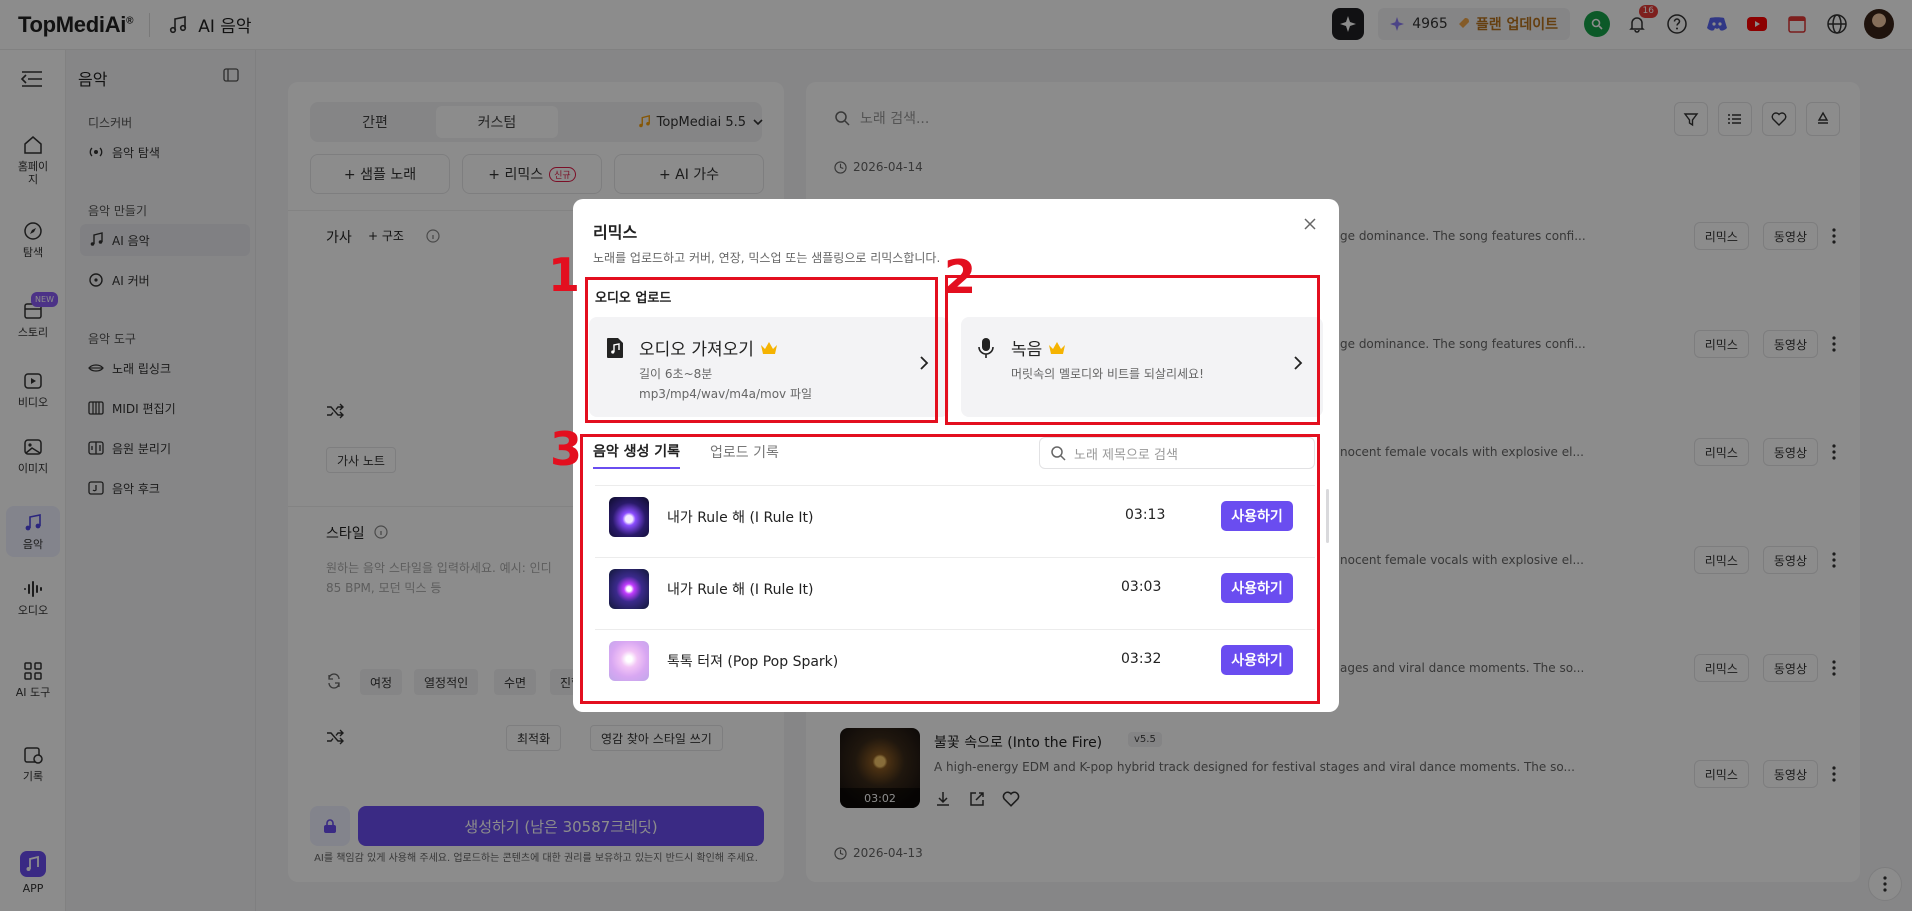 The width and height of the screenshot is (1912, 911). What do you see at coordinates (1132, 350) in the screenshot?
I see `annotation-box-record` at bounding box center [1132, 350].